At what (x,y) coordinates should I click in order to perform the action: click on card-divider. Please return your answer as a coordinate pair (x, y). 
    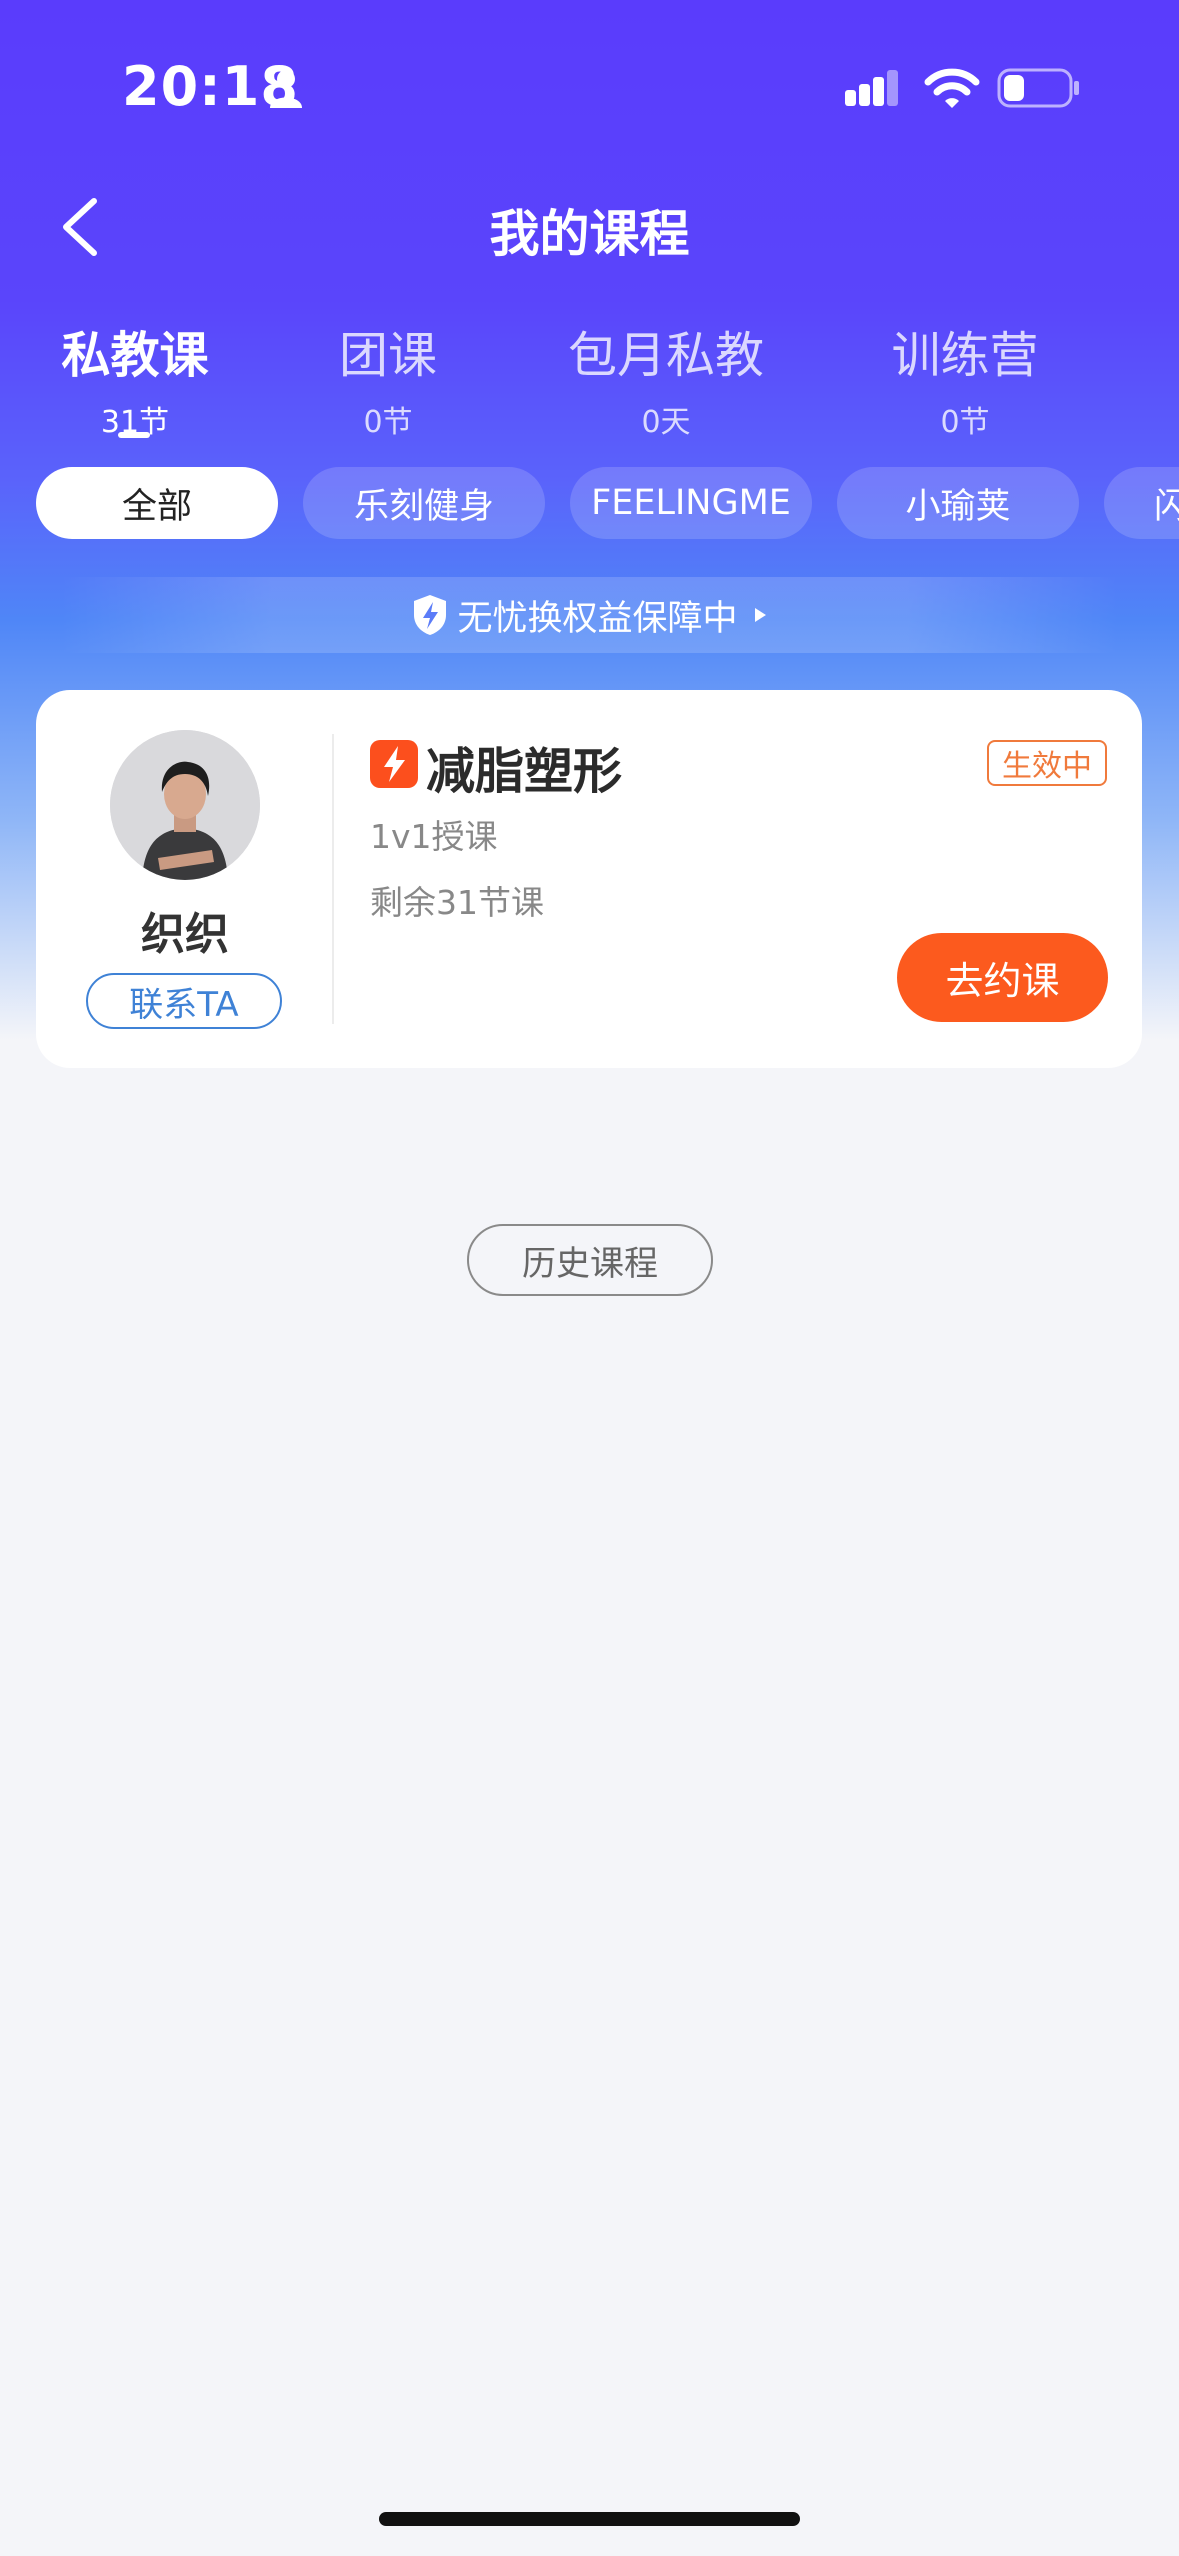
    Looking at the image, I should click on (333, 879).